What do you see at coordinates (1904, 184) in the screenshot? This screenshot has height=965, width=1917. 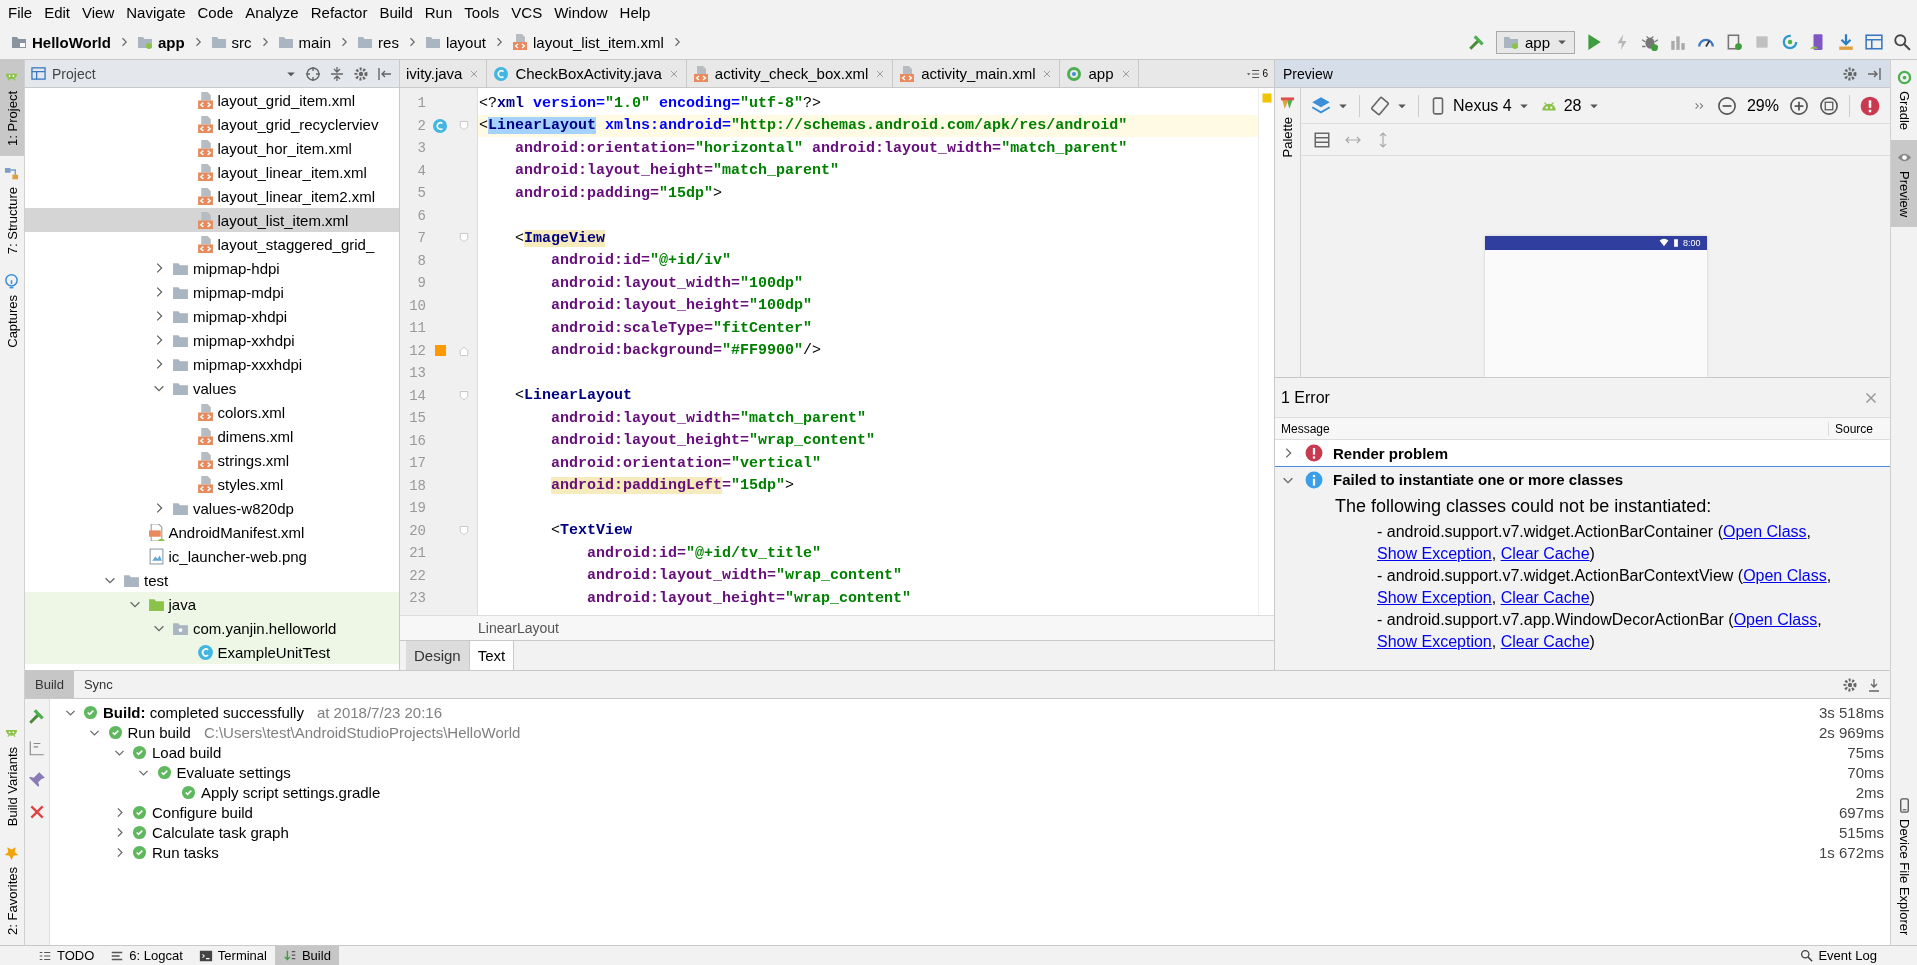 I see `tool-window-tab: Preview` at bounding box center [1904, 184].